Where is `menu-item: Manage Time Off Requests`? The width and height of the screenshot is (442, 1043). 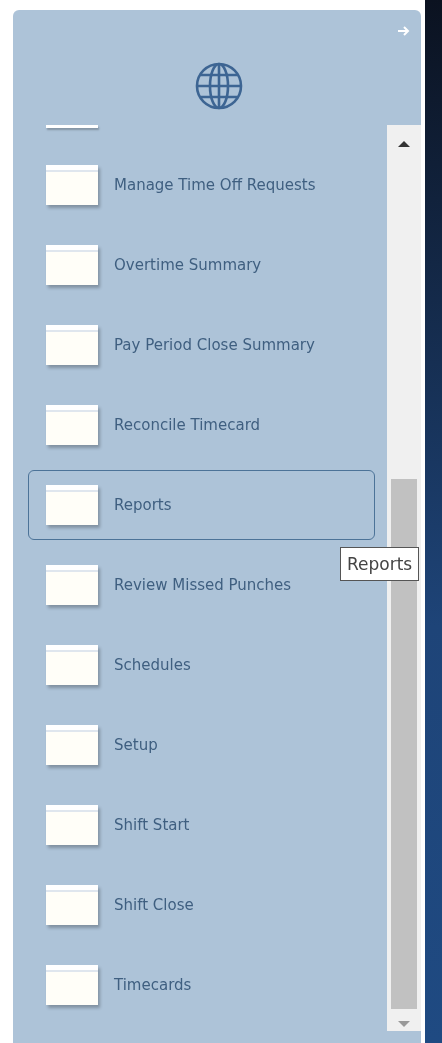 menu-item: Manage Time Off Requests is located at coordinates (201, 185).